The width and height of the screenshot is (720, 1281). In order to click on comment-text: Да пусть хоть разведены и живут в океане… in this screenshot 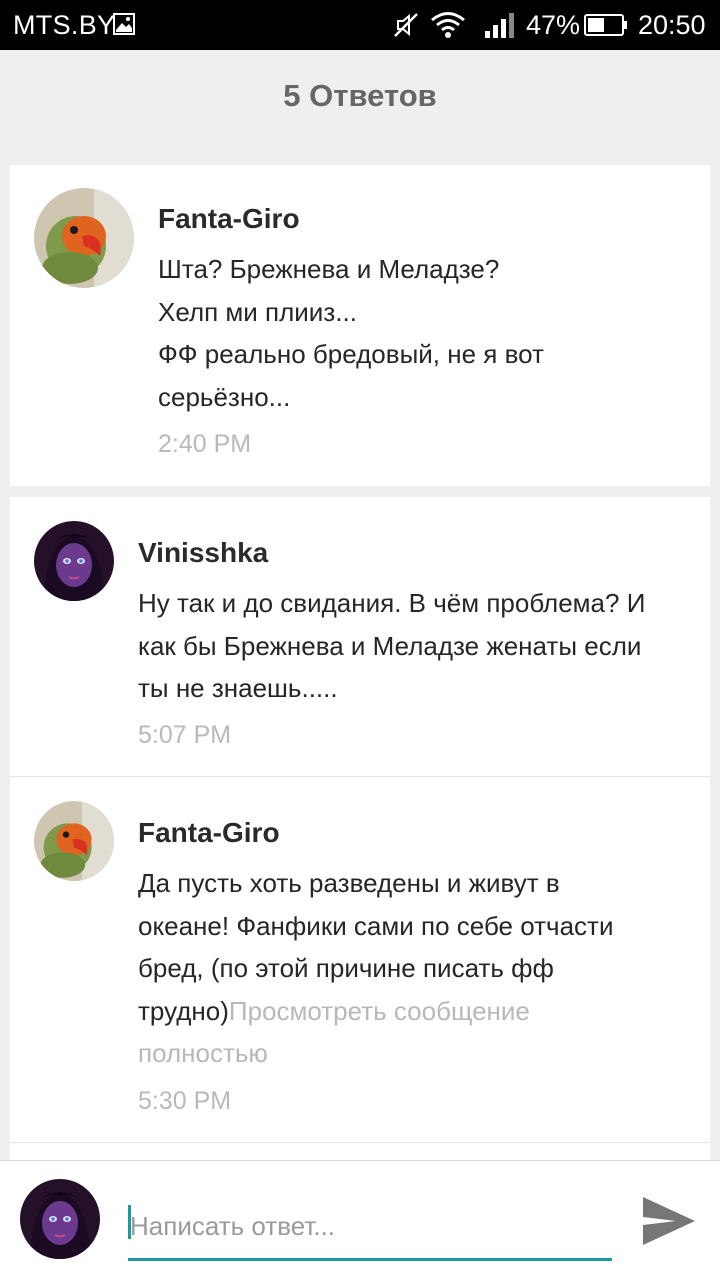, I will do `click(418, 968)`.